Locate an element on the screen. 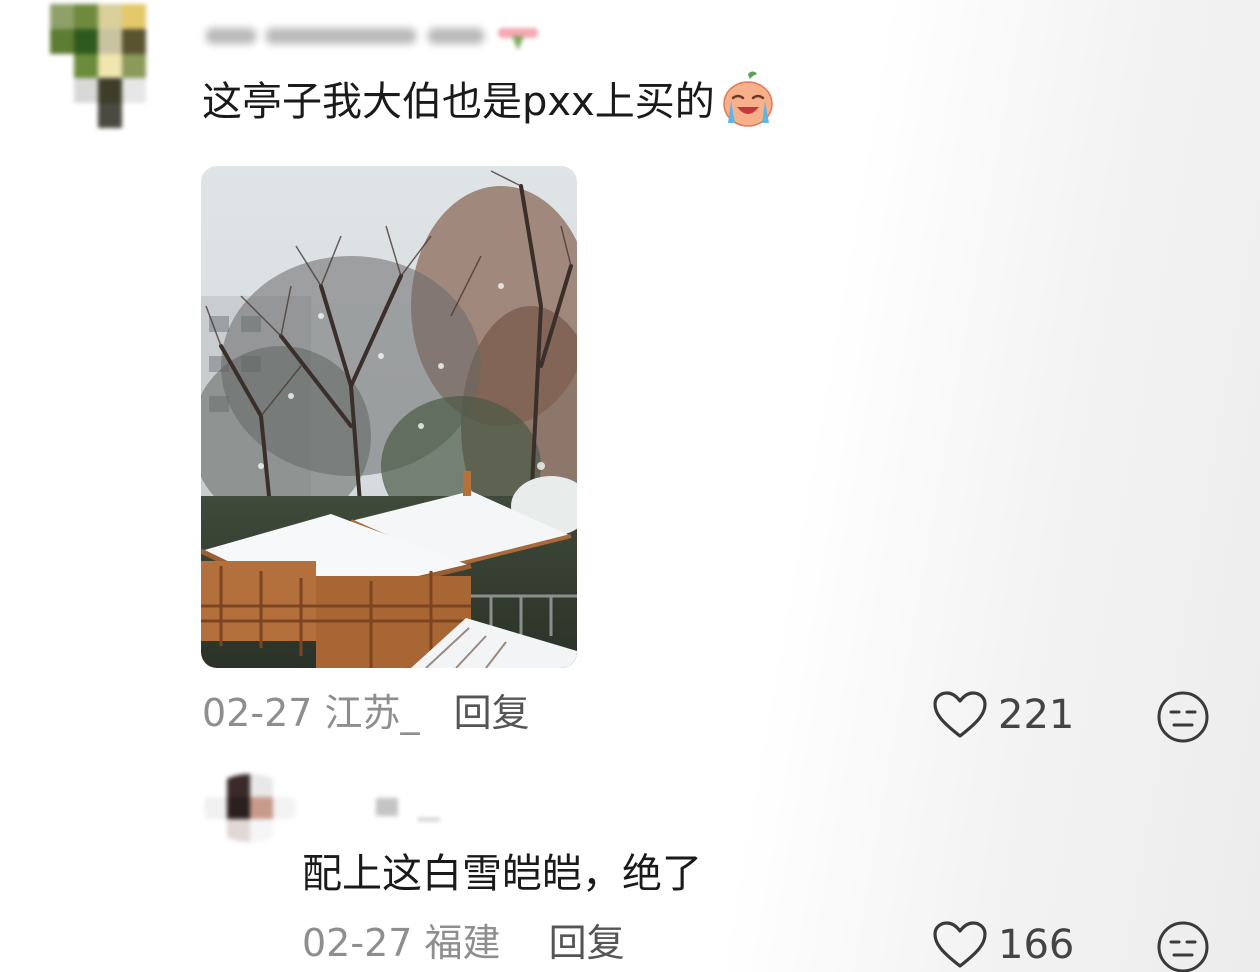 The width and height of the screenshot is (1260, 972). comment-location: 江苏_ is located at coordinates (372, 713).